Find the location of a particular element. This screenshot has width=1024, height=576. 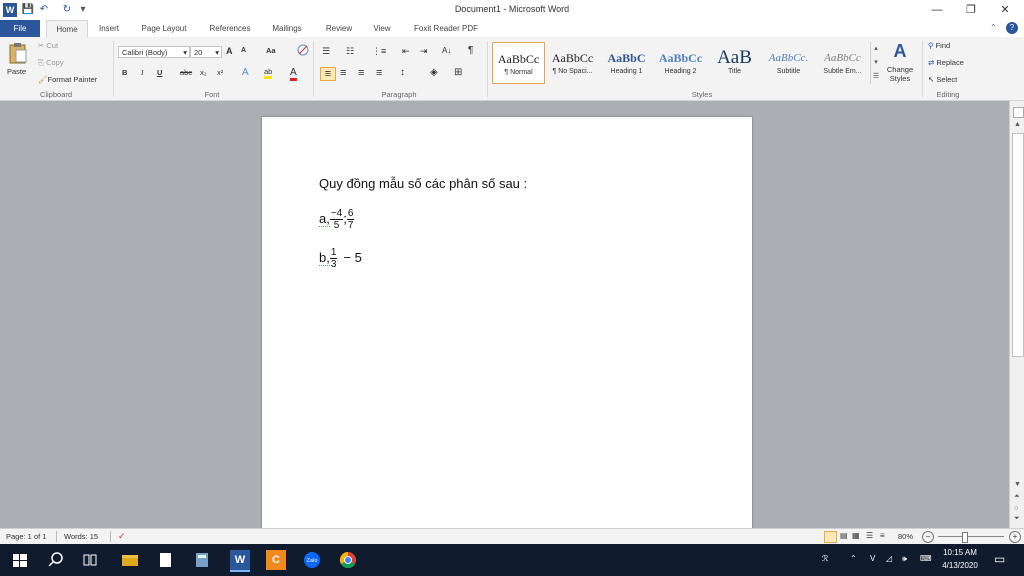

bullets-button: ☰ is located at coordinates (326, 51).